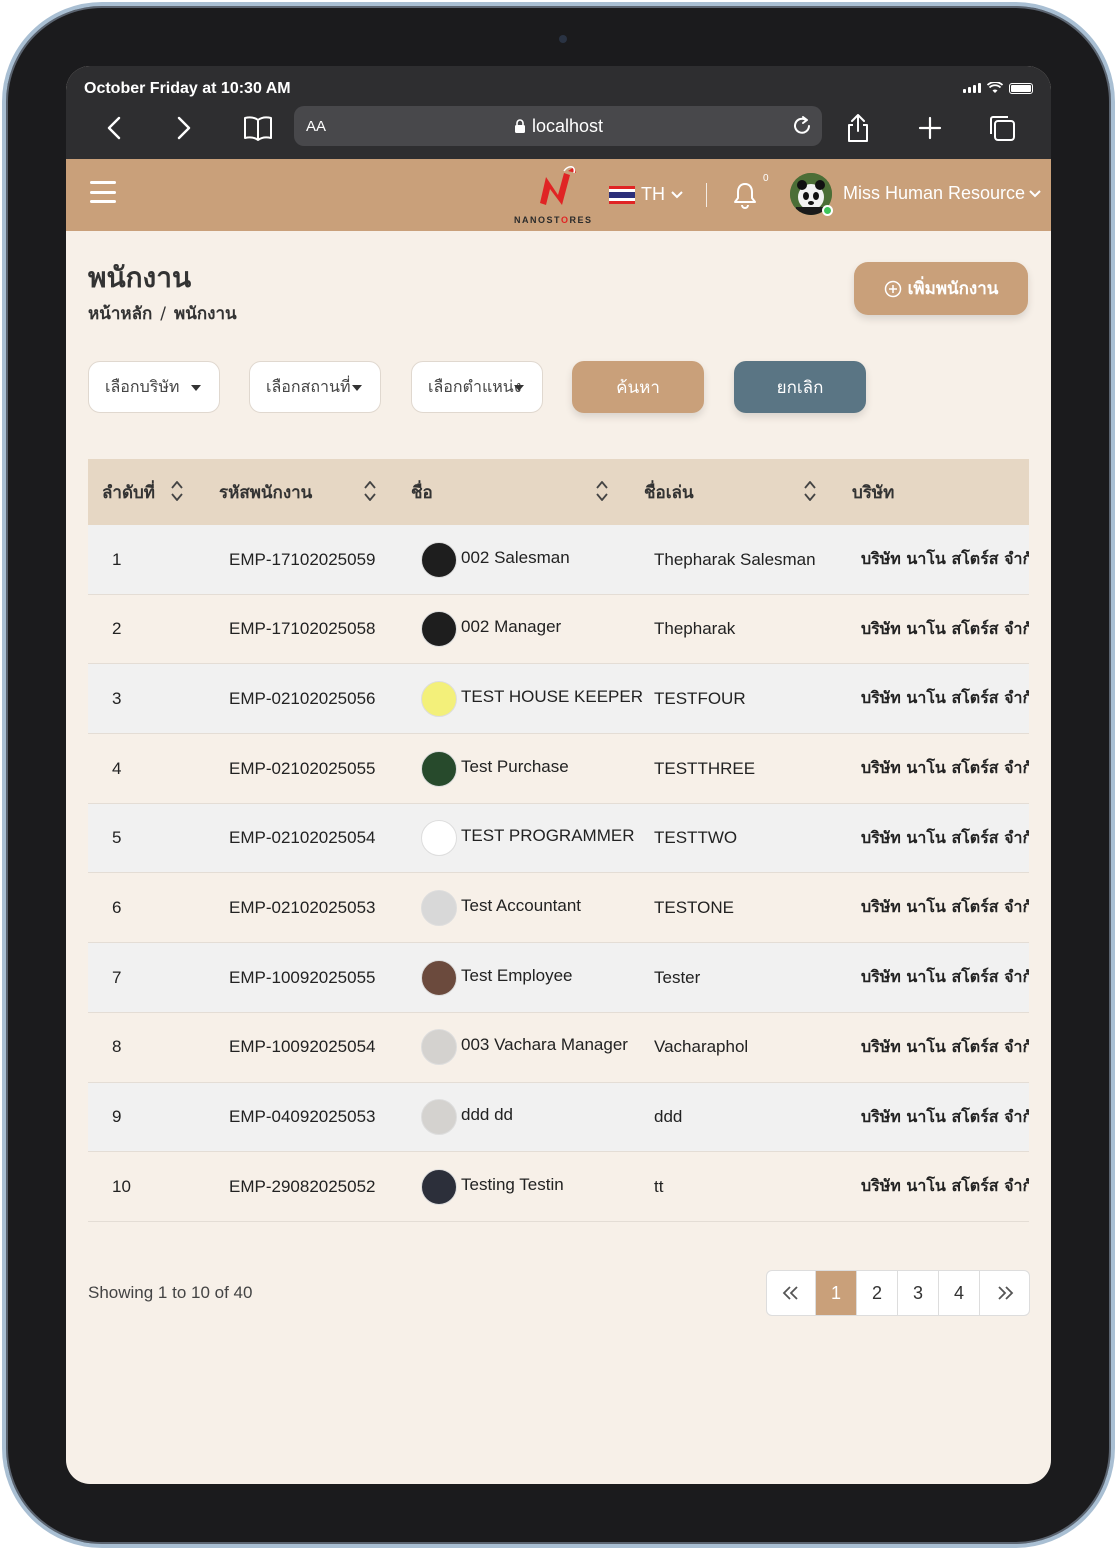 The height and width of the screenshot is (1550, 1118). Describe the element at coordinates (800, 387) in the screenshot. I see `cancel-button: ยกเลิก` at that location.